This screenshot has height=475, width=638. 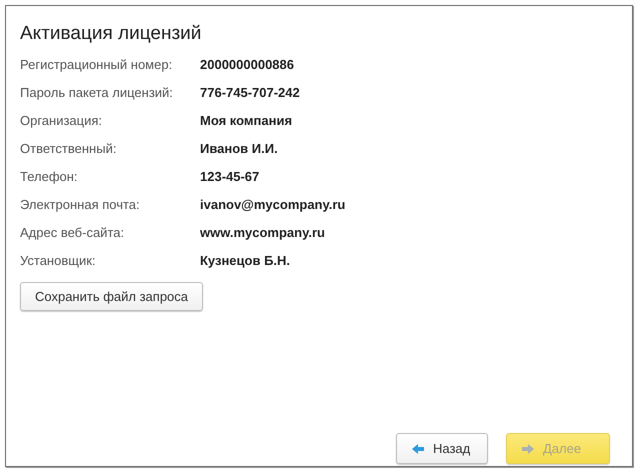 I want to click on field-value: ivanov@mycompany.ru, so click(x=273, y=205).